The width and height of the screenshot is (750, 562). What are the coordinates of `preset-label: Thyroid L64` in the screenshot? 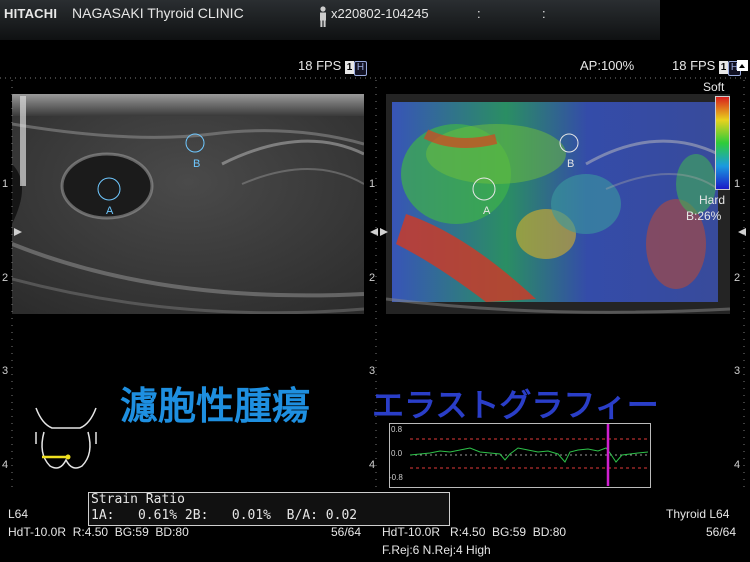 It's located at (698, 514).